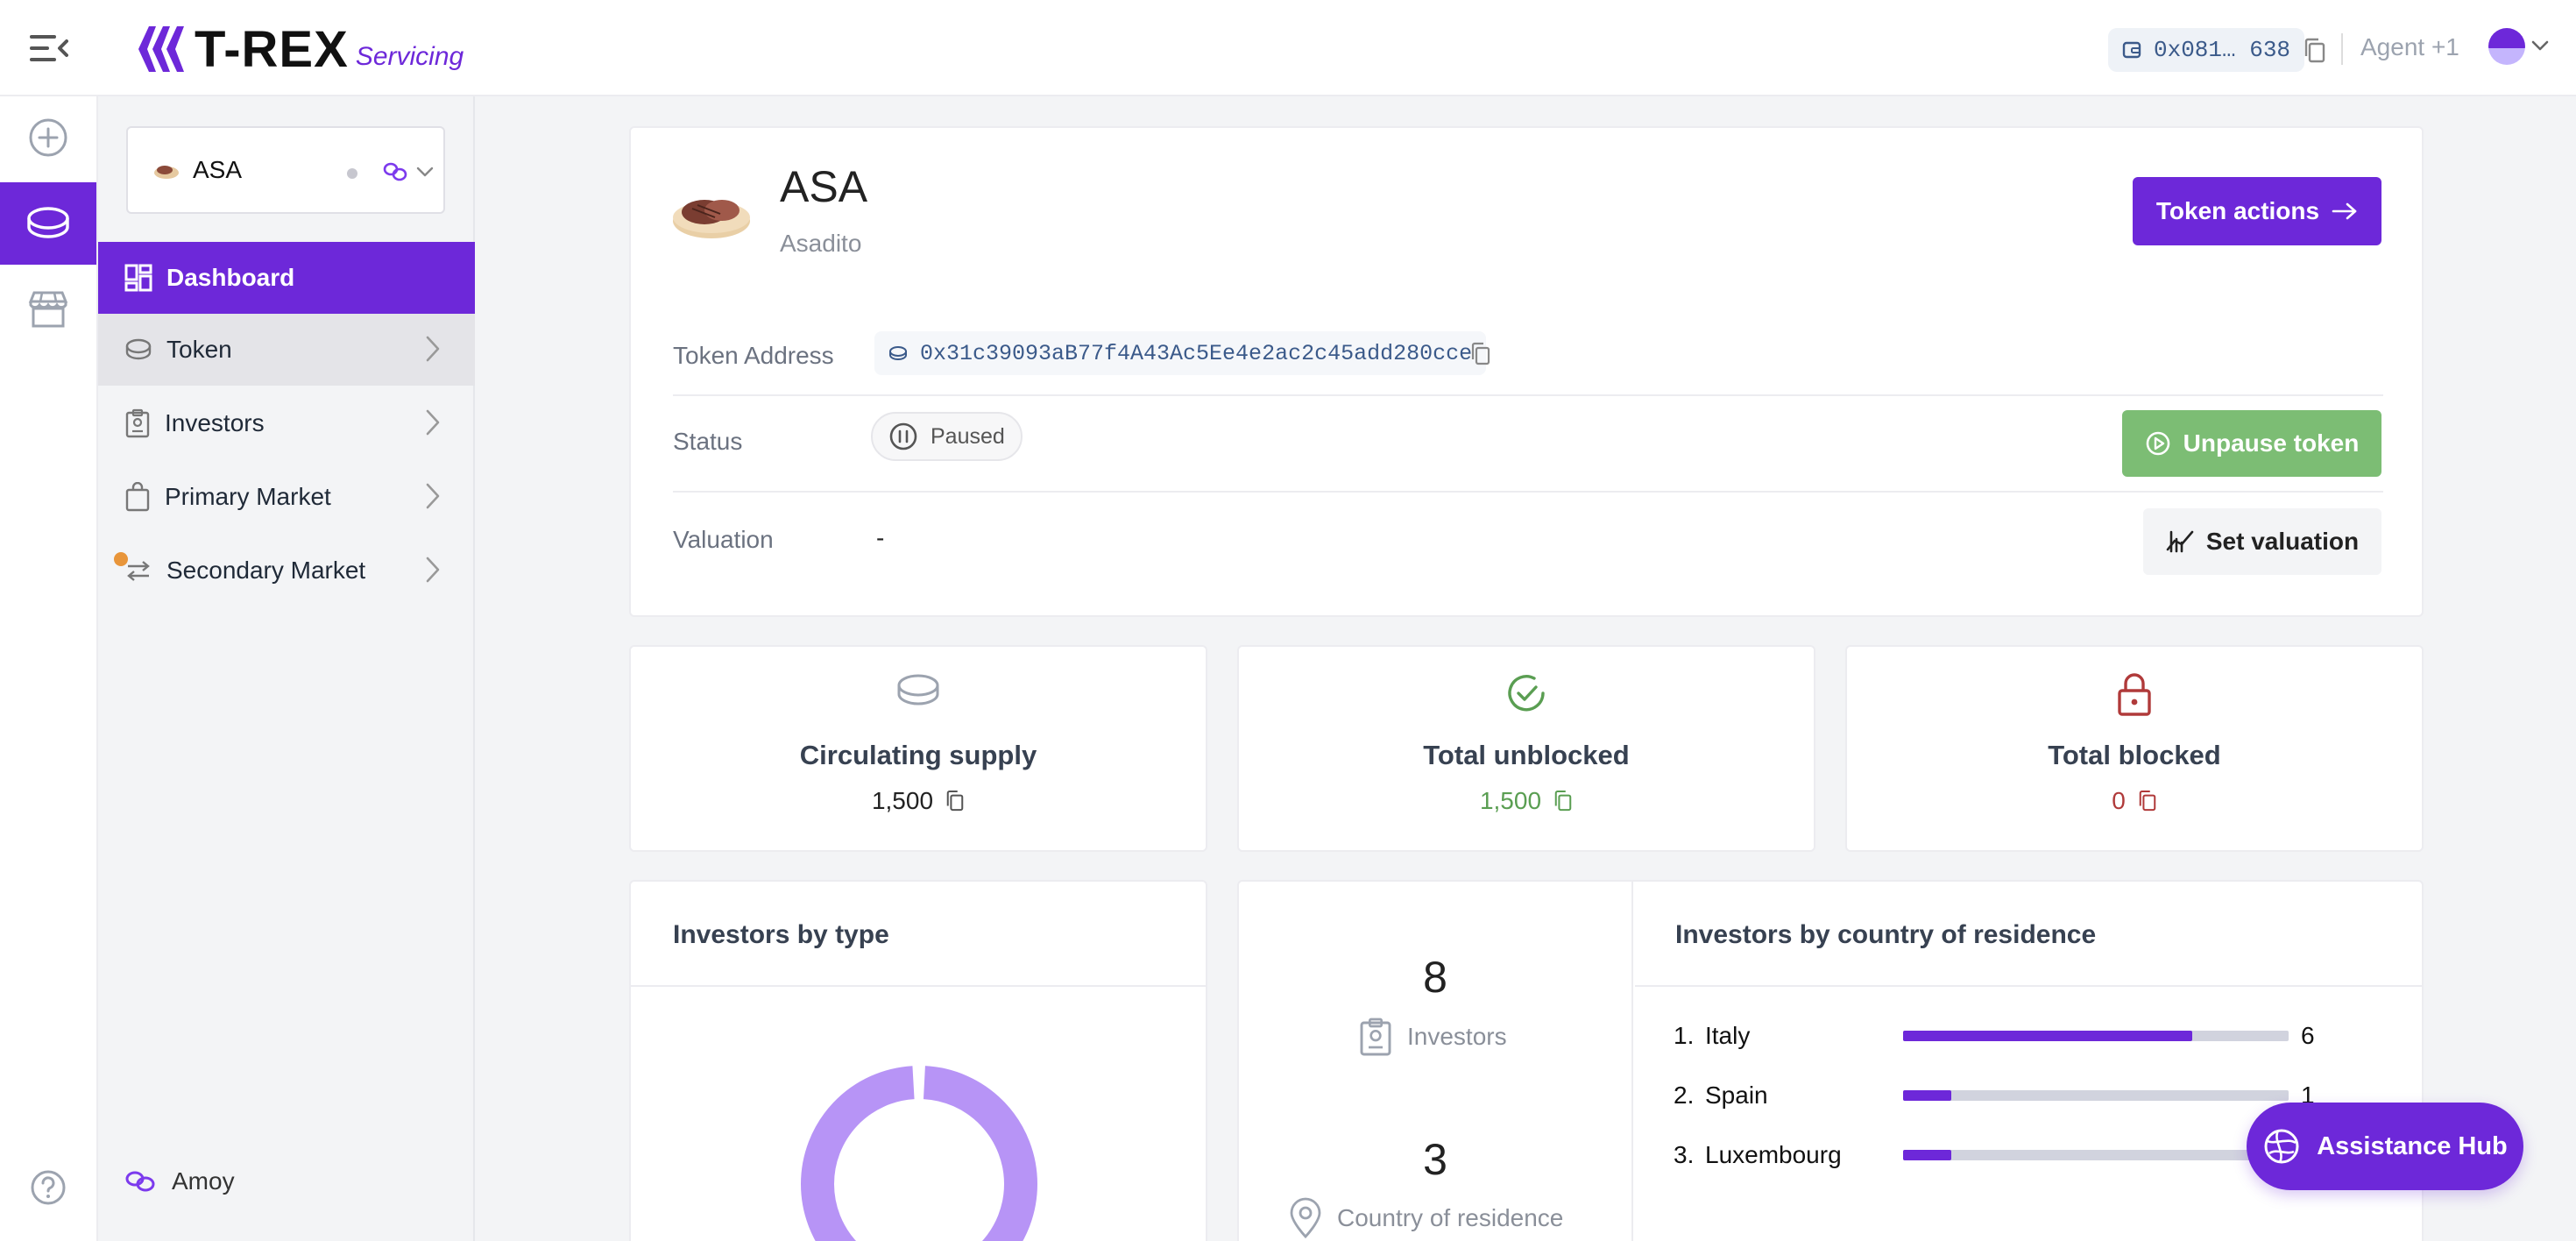  I want to click on avatar, so click(2506, 46).